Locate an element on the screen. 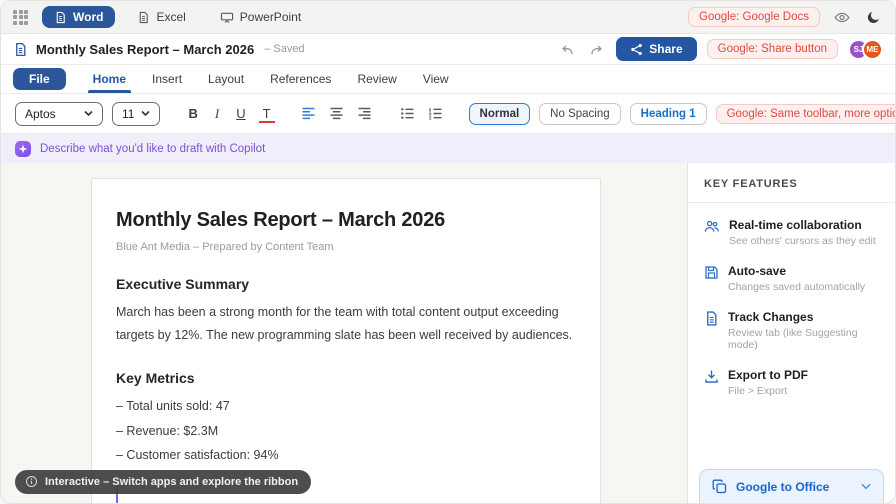 This screenshot has width=896, height=504. collaborator-avatars: SJ ME is located at coordinates (865, 49).